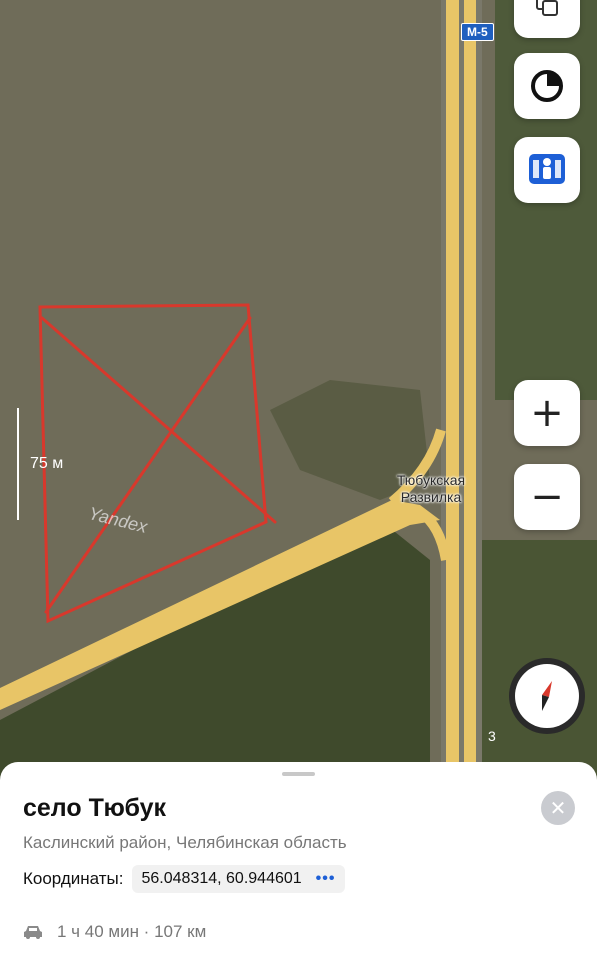  I want to click on coordinates-row: Координаты: 56.048314, 60.944601 •••, so click(184, 879).